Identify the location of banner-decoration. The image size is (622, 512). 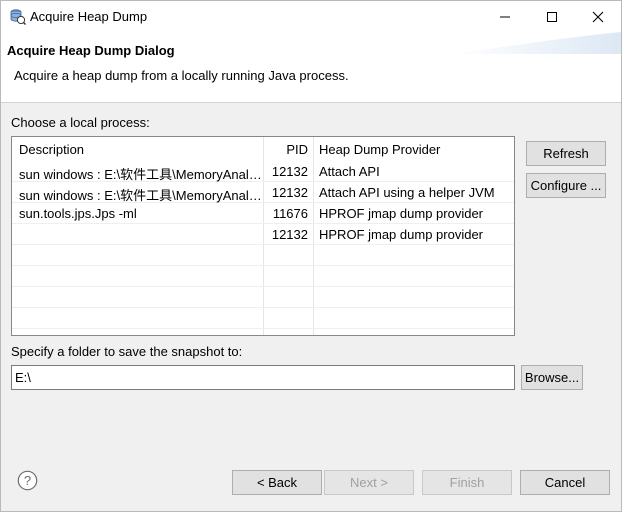
(536, 43).